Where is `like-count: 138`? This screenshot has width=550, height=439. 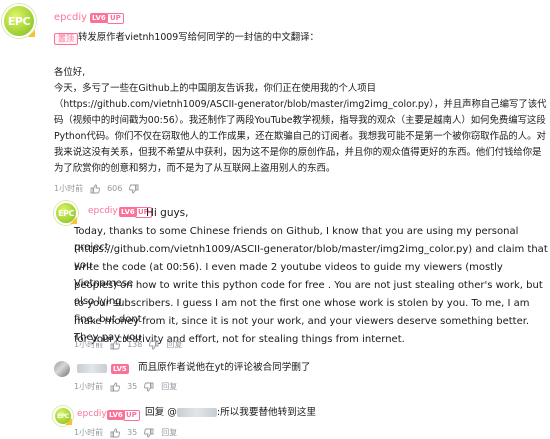 like-count: 138 is located at coordinates (135, 344).